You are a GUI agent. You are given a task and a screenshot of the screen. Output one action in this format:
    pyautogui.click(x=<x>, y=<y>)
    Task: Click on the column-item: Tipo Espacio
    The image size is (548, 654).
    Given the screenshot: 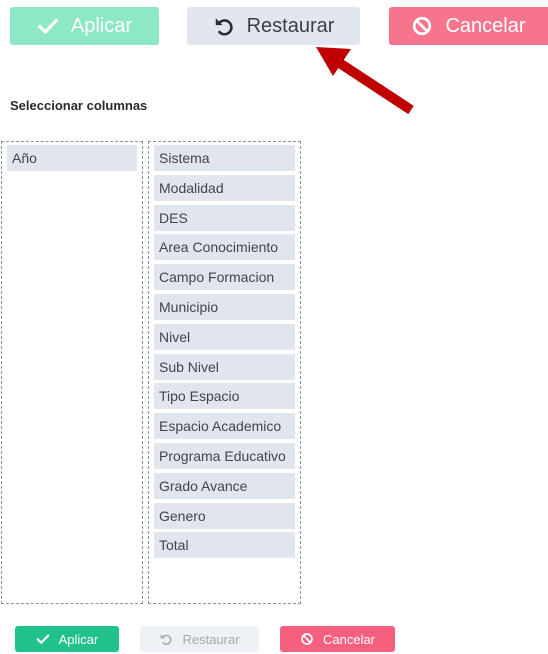 What is the action you would take?
    pyautogui.click(x=224, y=396)
    